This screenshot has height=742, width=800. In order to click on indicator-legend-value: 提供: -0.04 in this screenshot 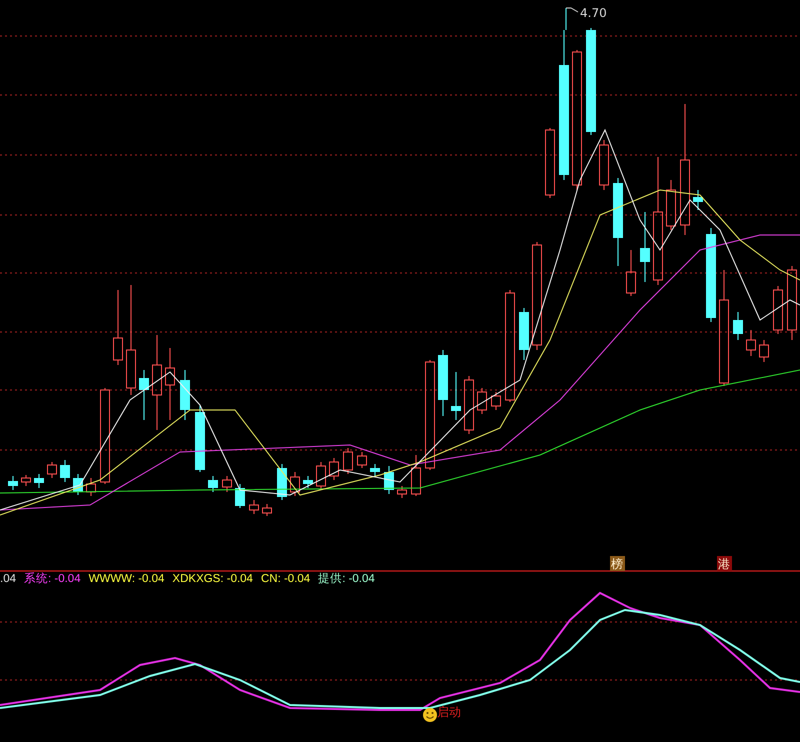, I will do `click(346, 579)`.